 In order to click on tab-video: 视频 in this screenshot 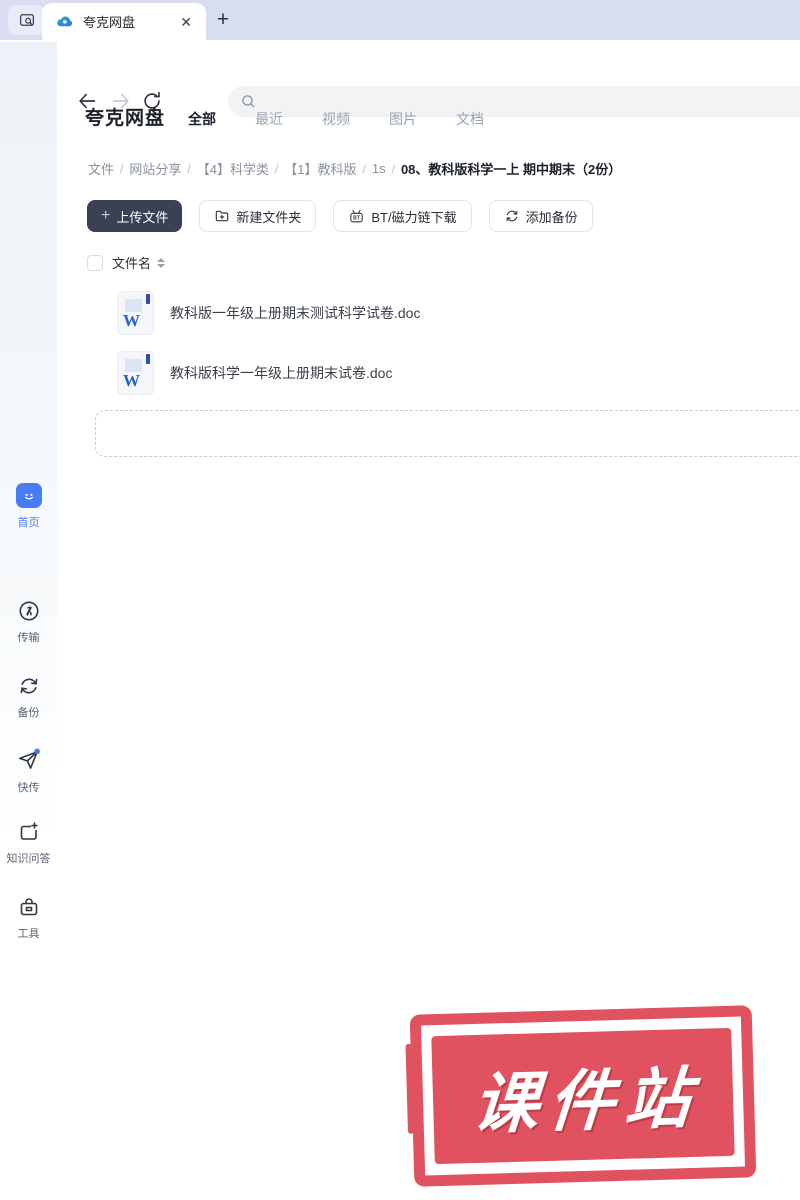, I will do `click(336, 119)`.